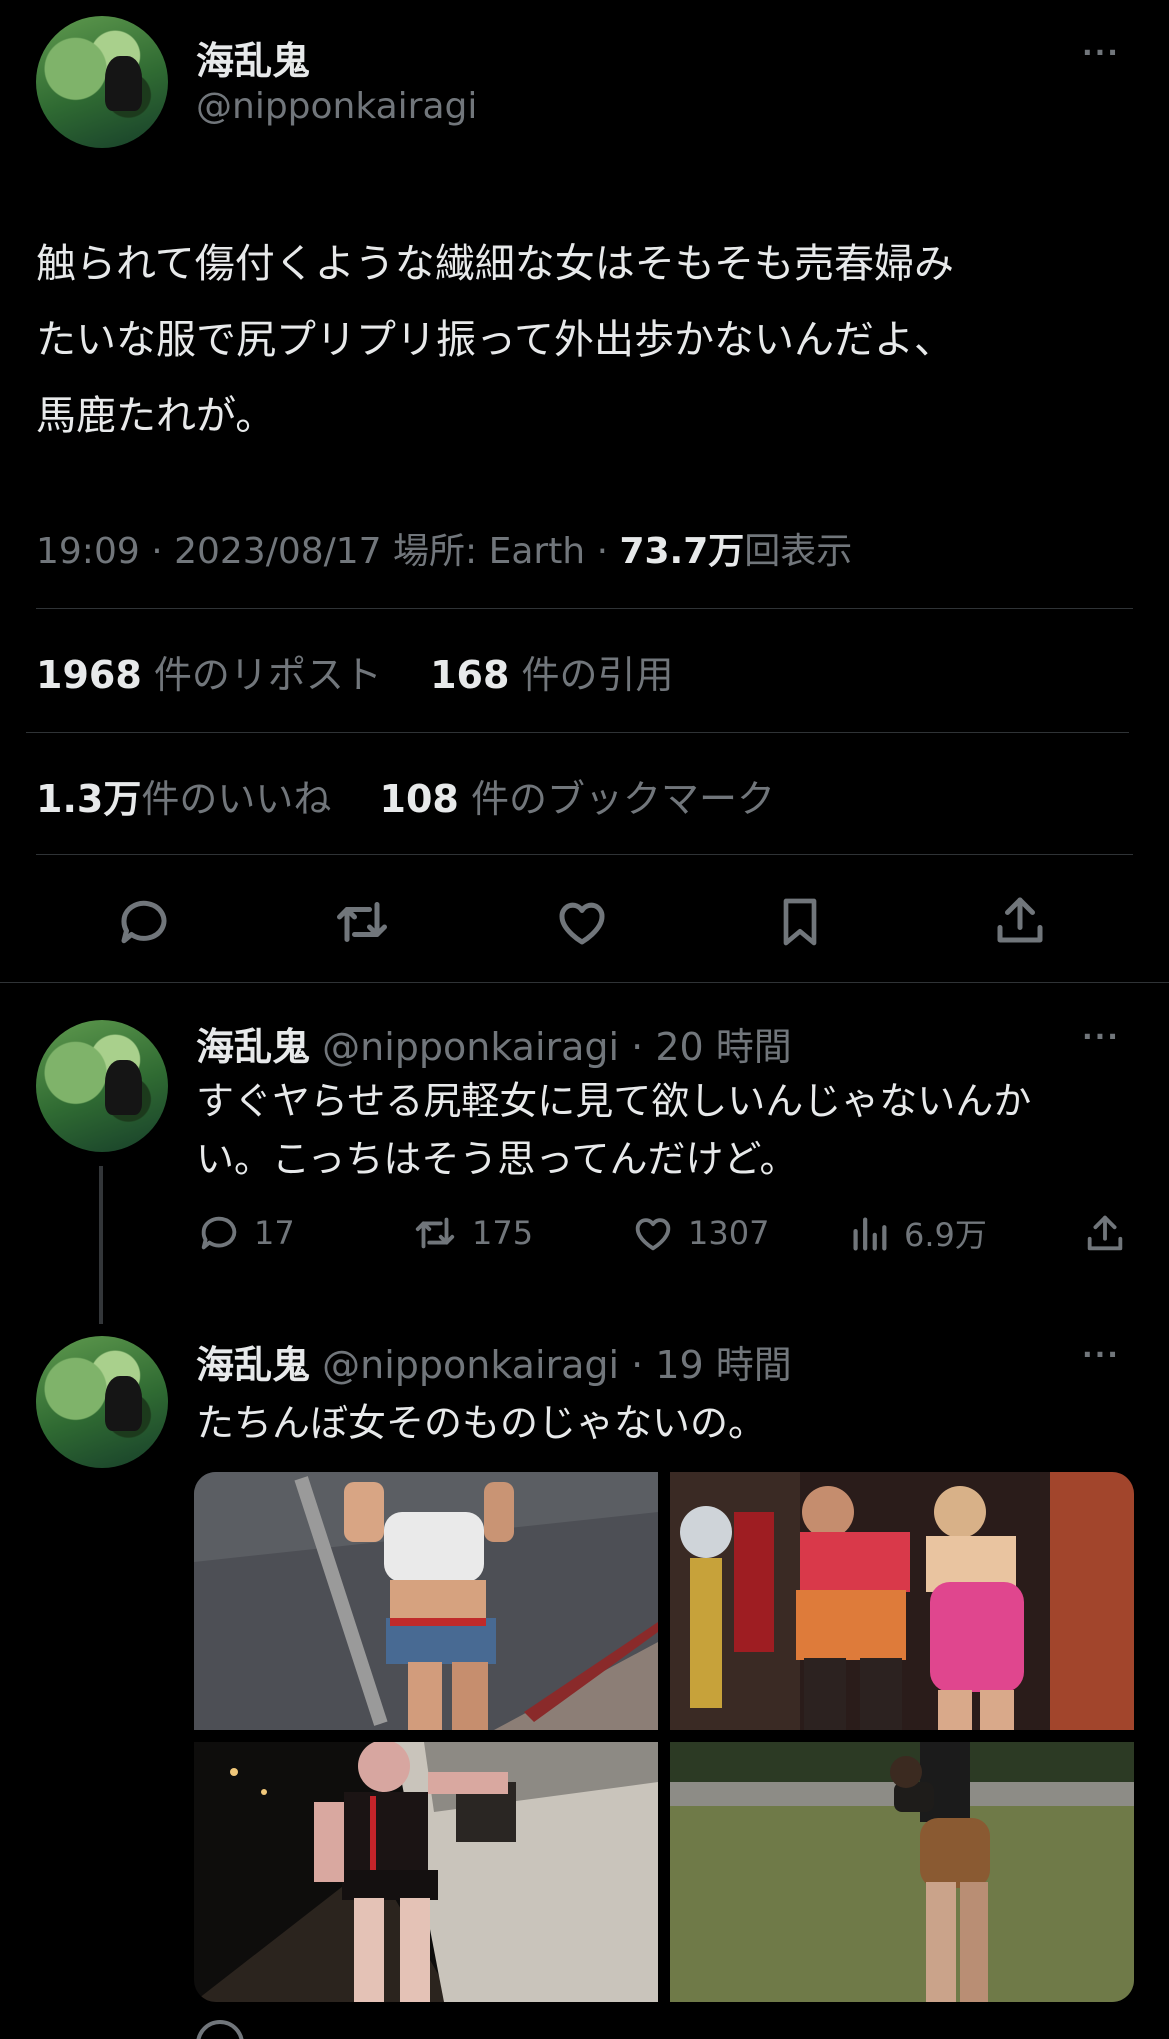 The width and height of the screenshot is (1169, 2039). Describe the element at coordinates (274, 1233) in the screenshot. I see `reply-count: 17` at that location.